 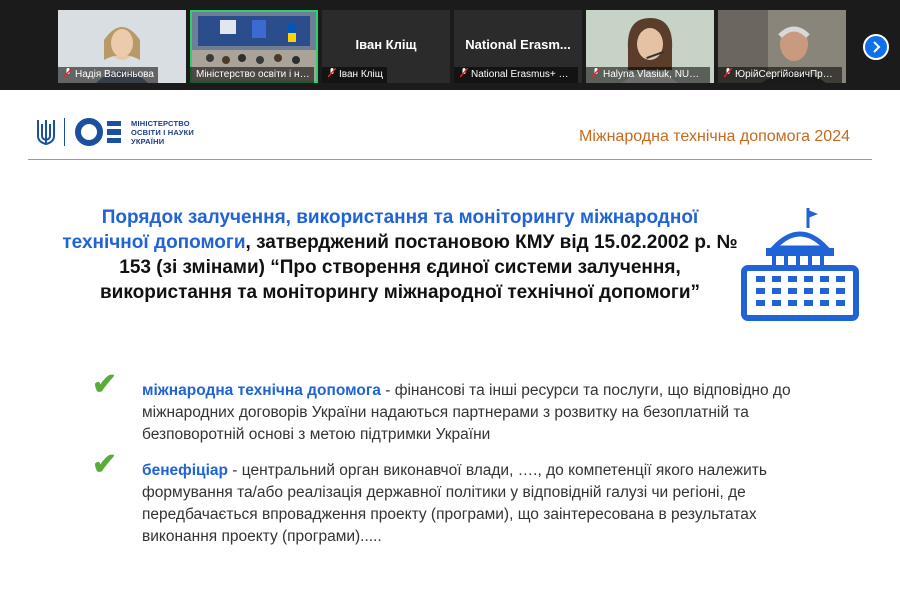 What do you see at coordinates (450, 159) in the screenshot?
I see `header-divider` at bounding box center [450, 159].